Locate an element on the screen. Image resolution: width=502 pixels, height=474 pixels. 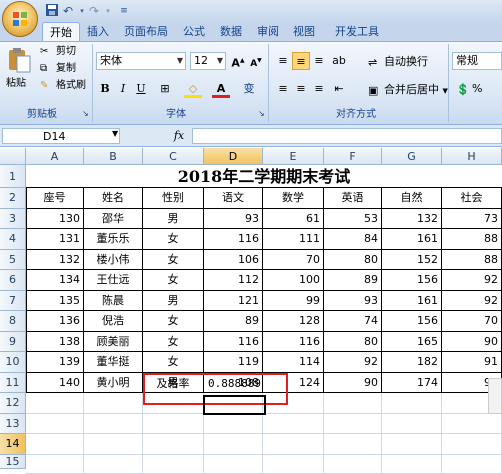
column-header: C is located at coordinates (173, 156).